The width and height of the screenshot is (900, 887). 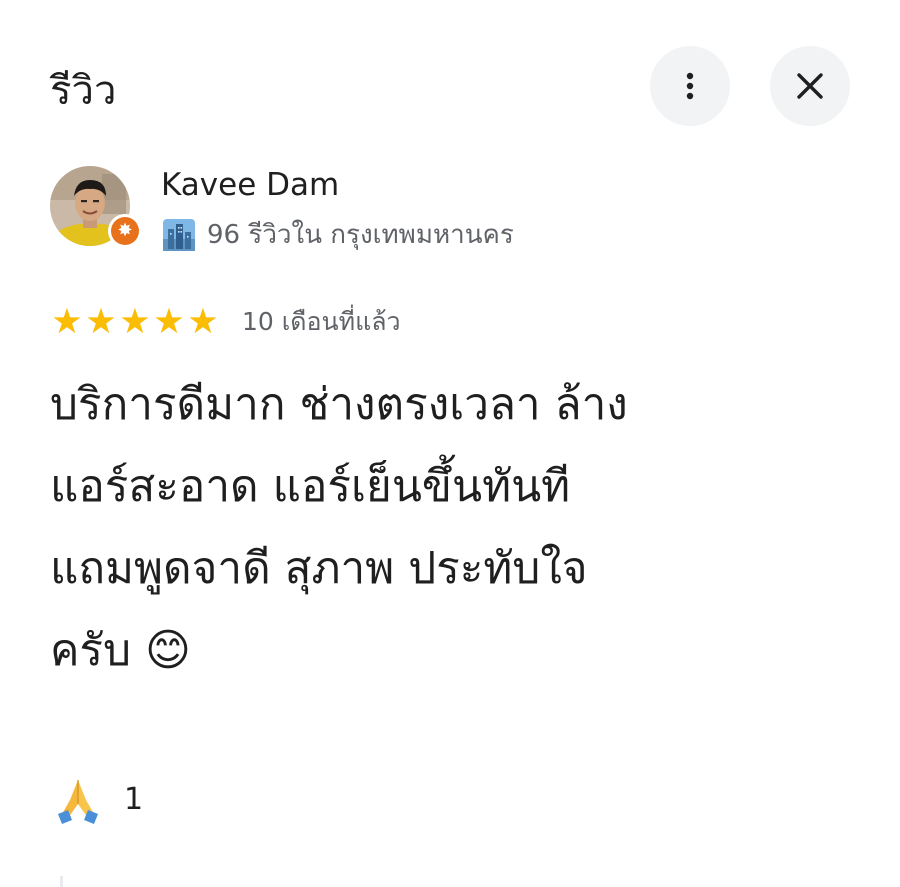 I want to click on rating-row: ★ ★ ★ ★ ★ 10 เดือนที่แล้ว, so click(x=225, y=322).